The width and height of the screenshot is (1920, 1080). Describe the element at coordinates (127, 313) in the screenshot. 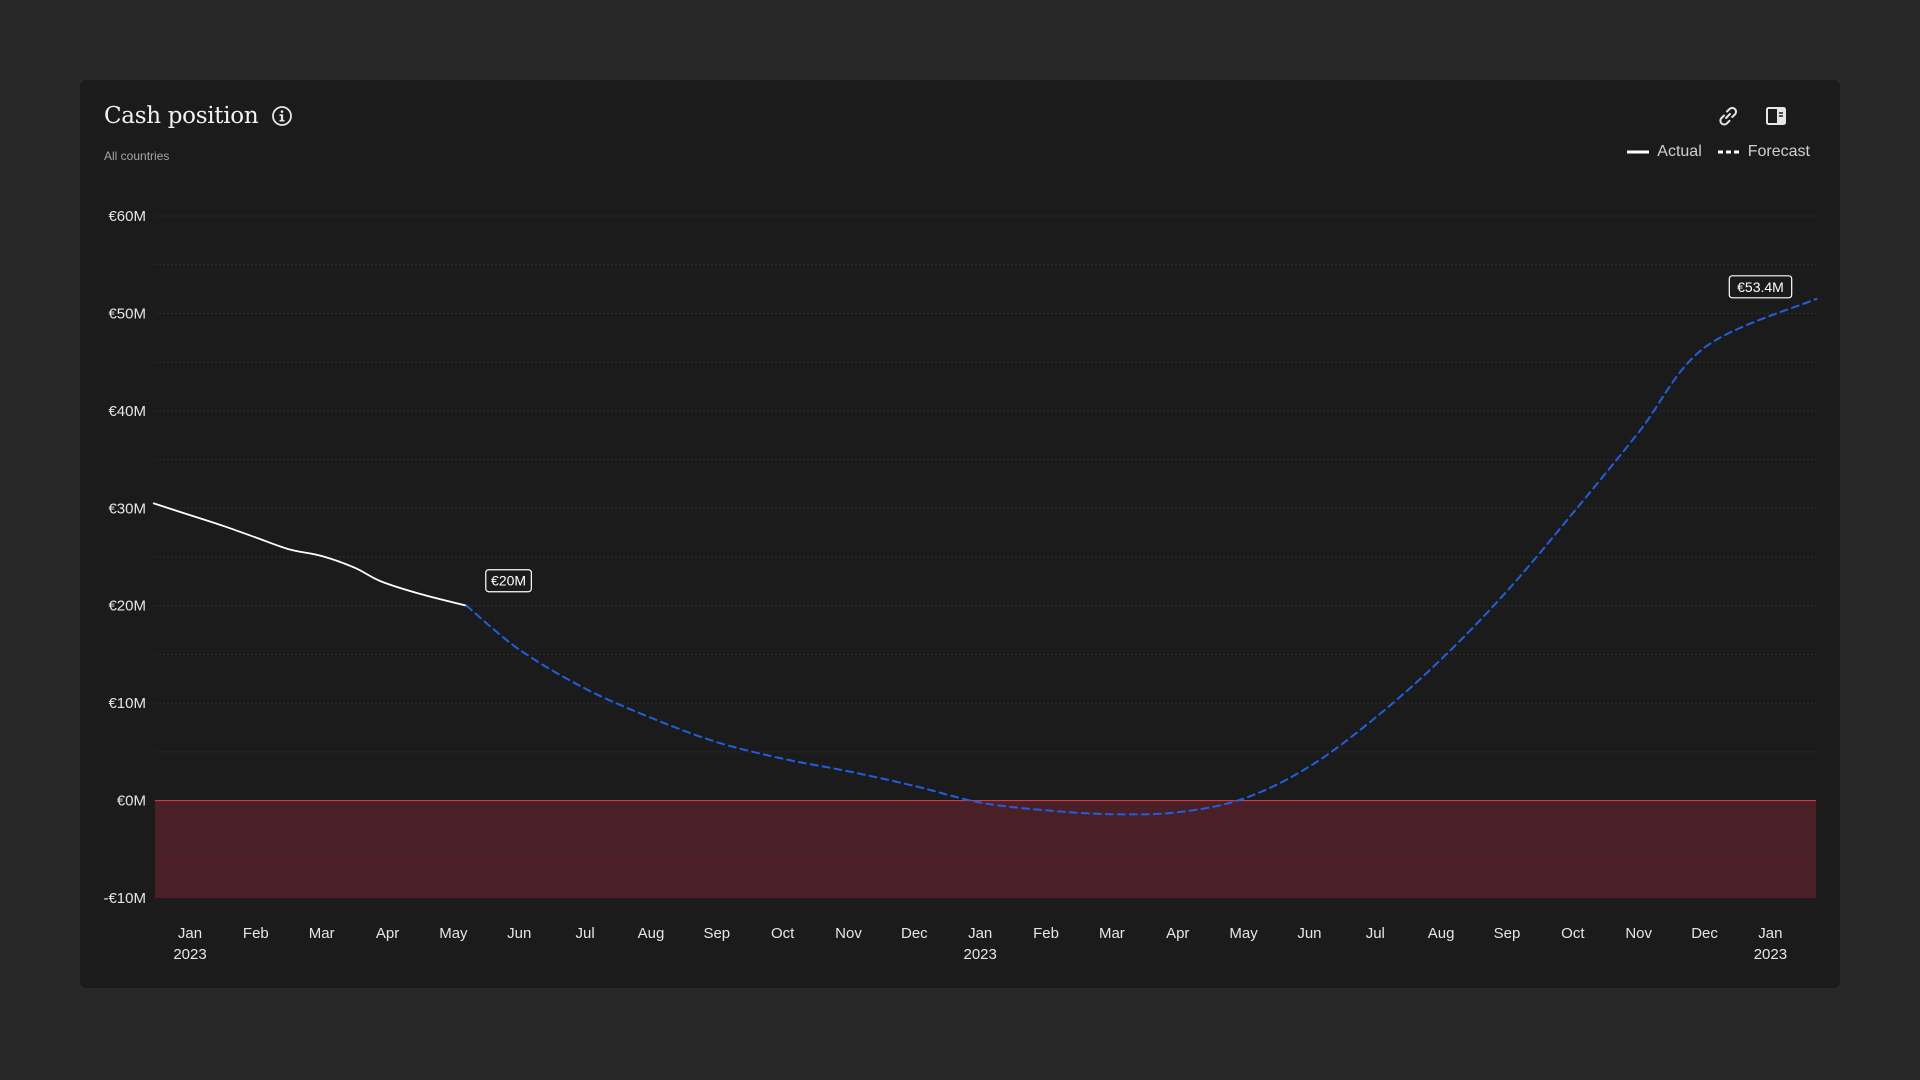

I see `y-tick-label: €50M` at that location.